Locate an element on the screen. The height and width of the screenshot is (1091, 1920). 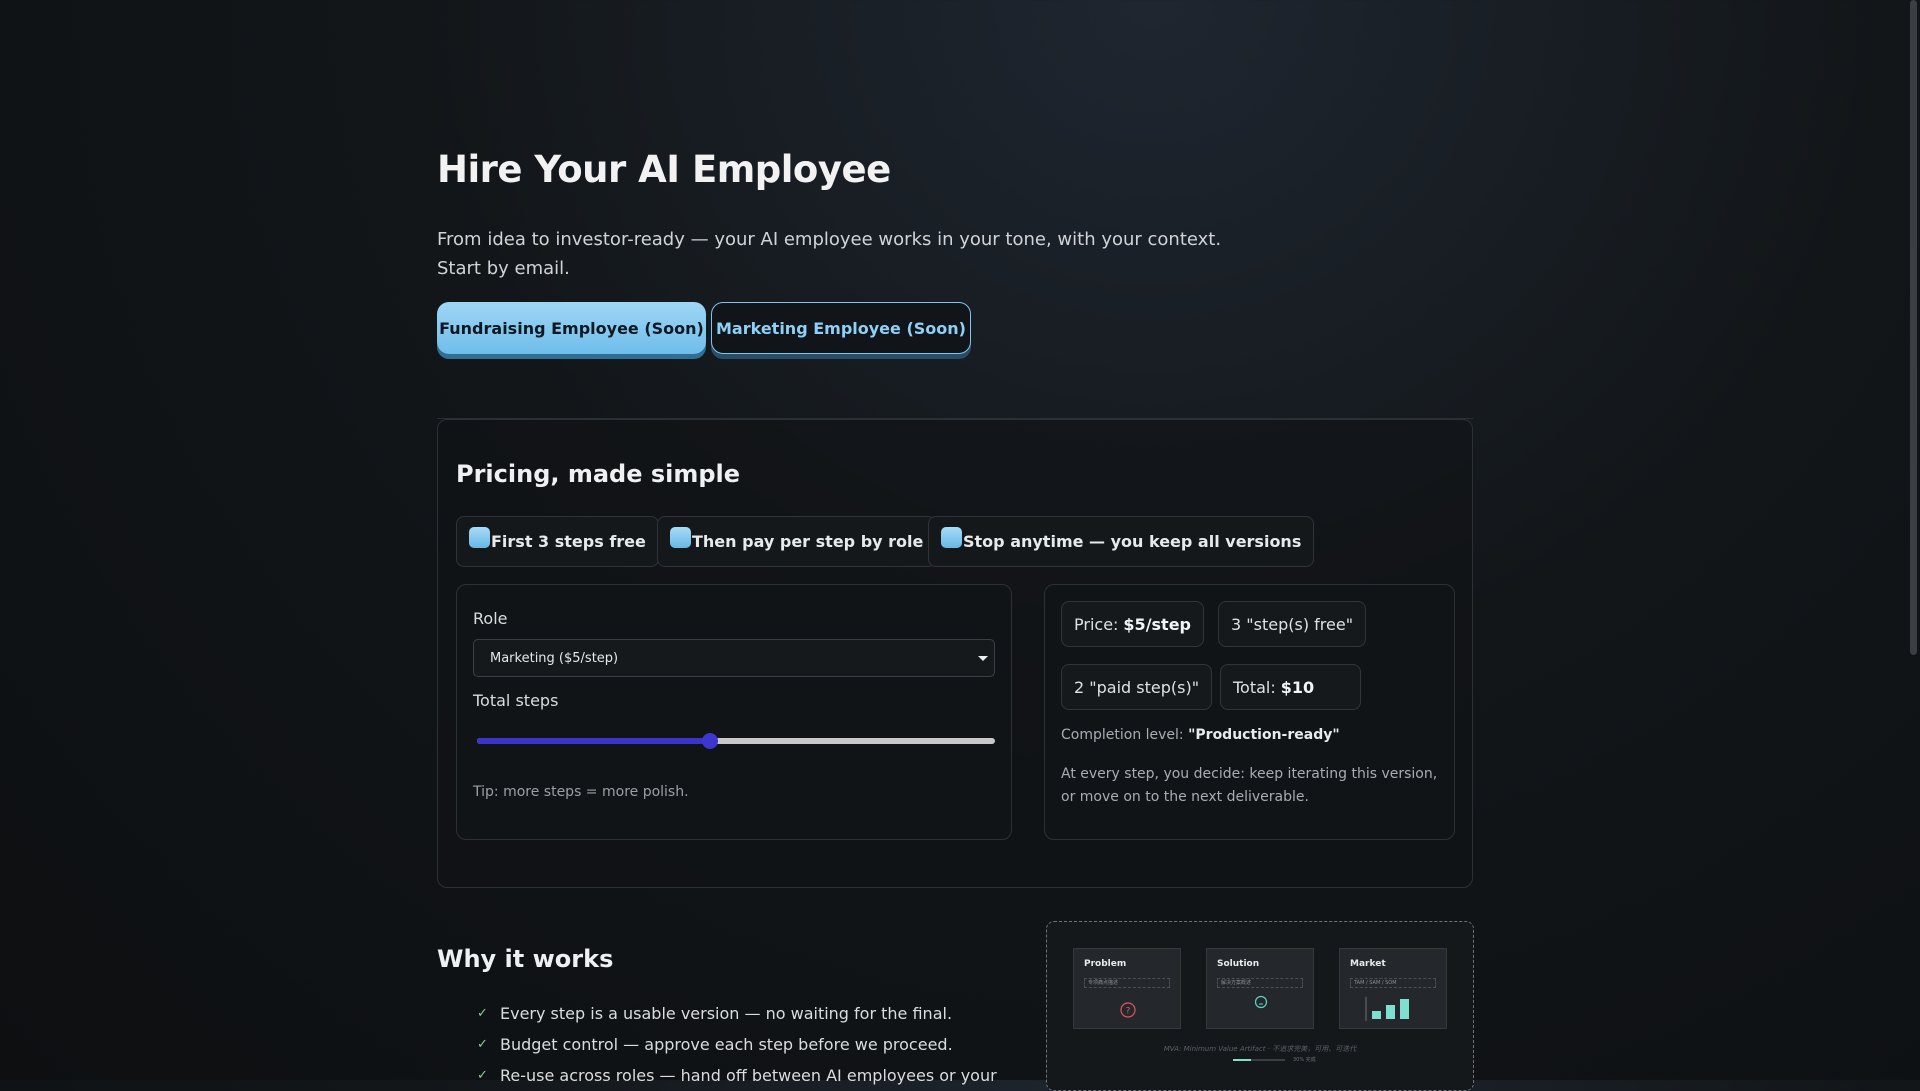
question-icon: ? is located at coordinates (1128, 1010).